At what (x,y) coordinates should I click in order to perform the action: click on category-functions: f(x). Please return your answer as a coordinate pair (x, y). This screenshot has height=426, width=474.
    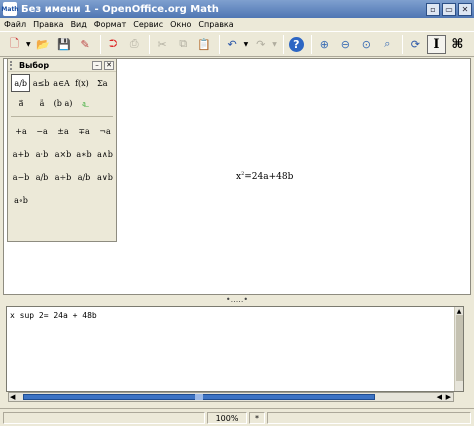
    Looking at the image, I should click on (81, 83).